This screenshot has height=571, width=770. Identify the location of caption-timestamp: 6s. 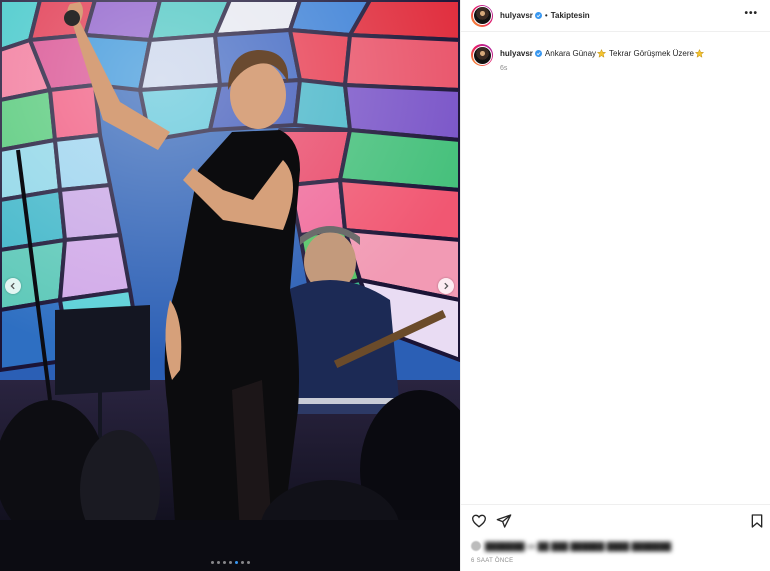
(504, 68).